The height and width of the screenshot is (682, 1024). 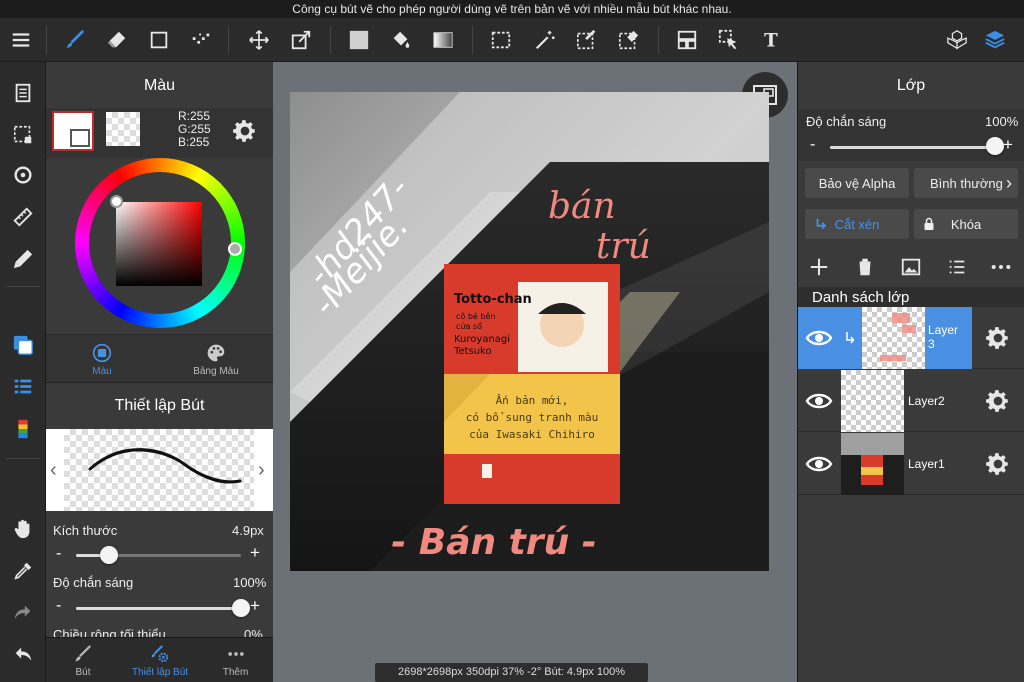 What do you see at coordinates (545, 40) in the screenshot?
I see `magic-wand-icon` at bounding box center [545, 40].